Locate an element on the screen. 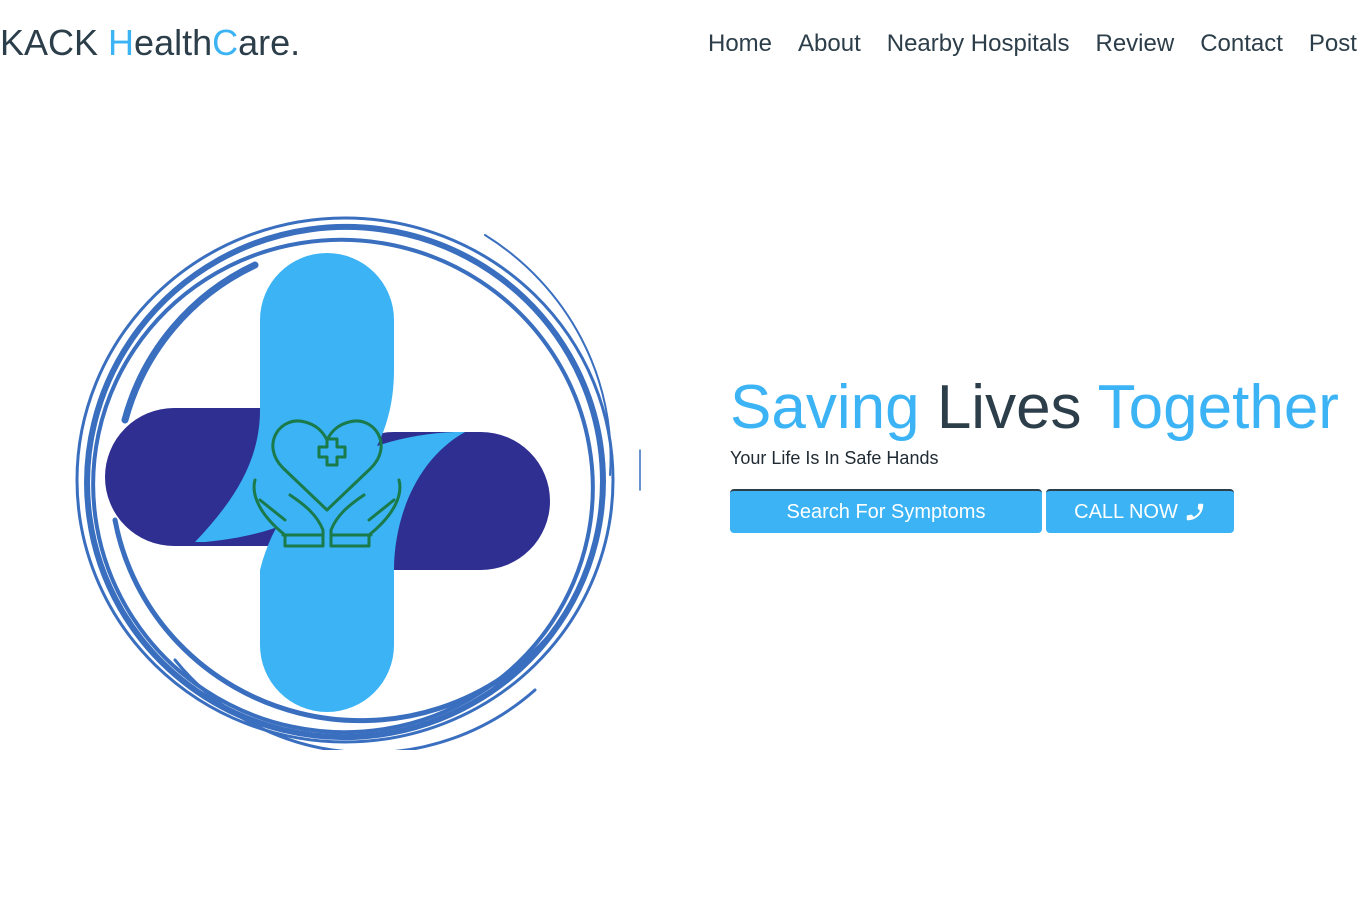 This screenshot has height=922, width=1371. hero-buttons: Search For Symptoms CALL NOW is located at coordinates (1050, 511).